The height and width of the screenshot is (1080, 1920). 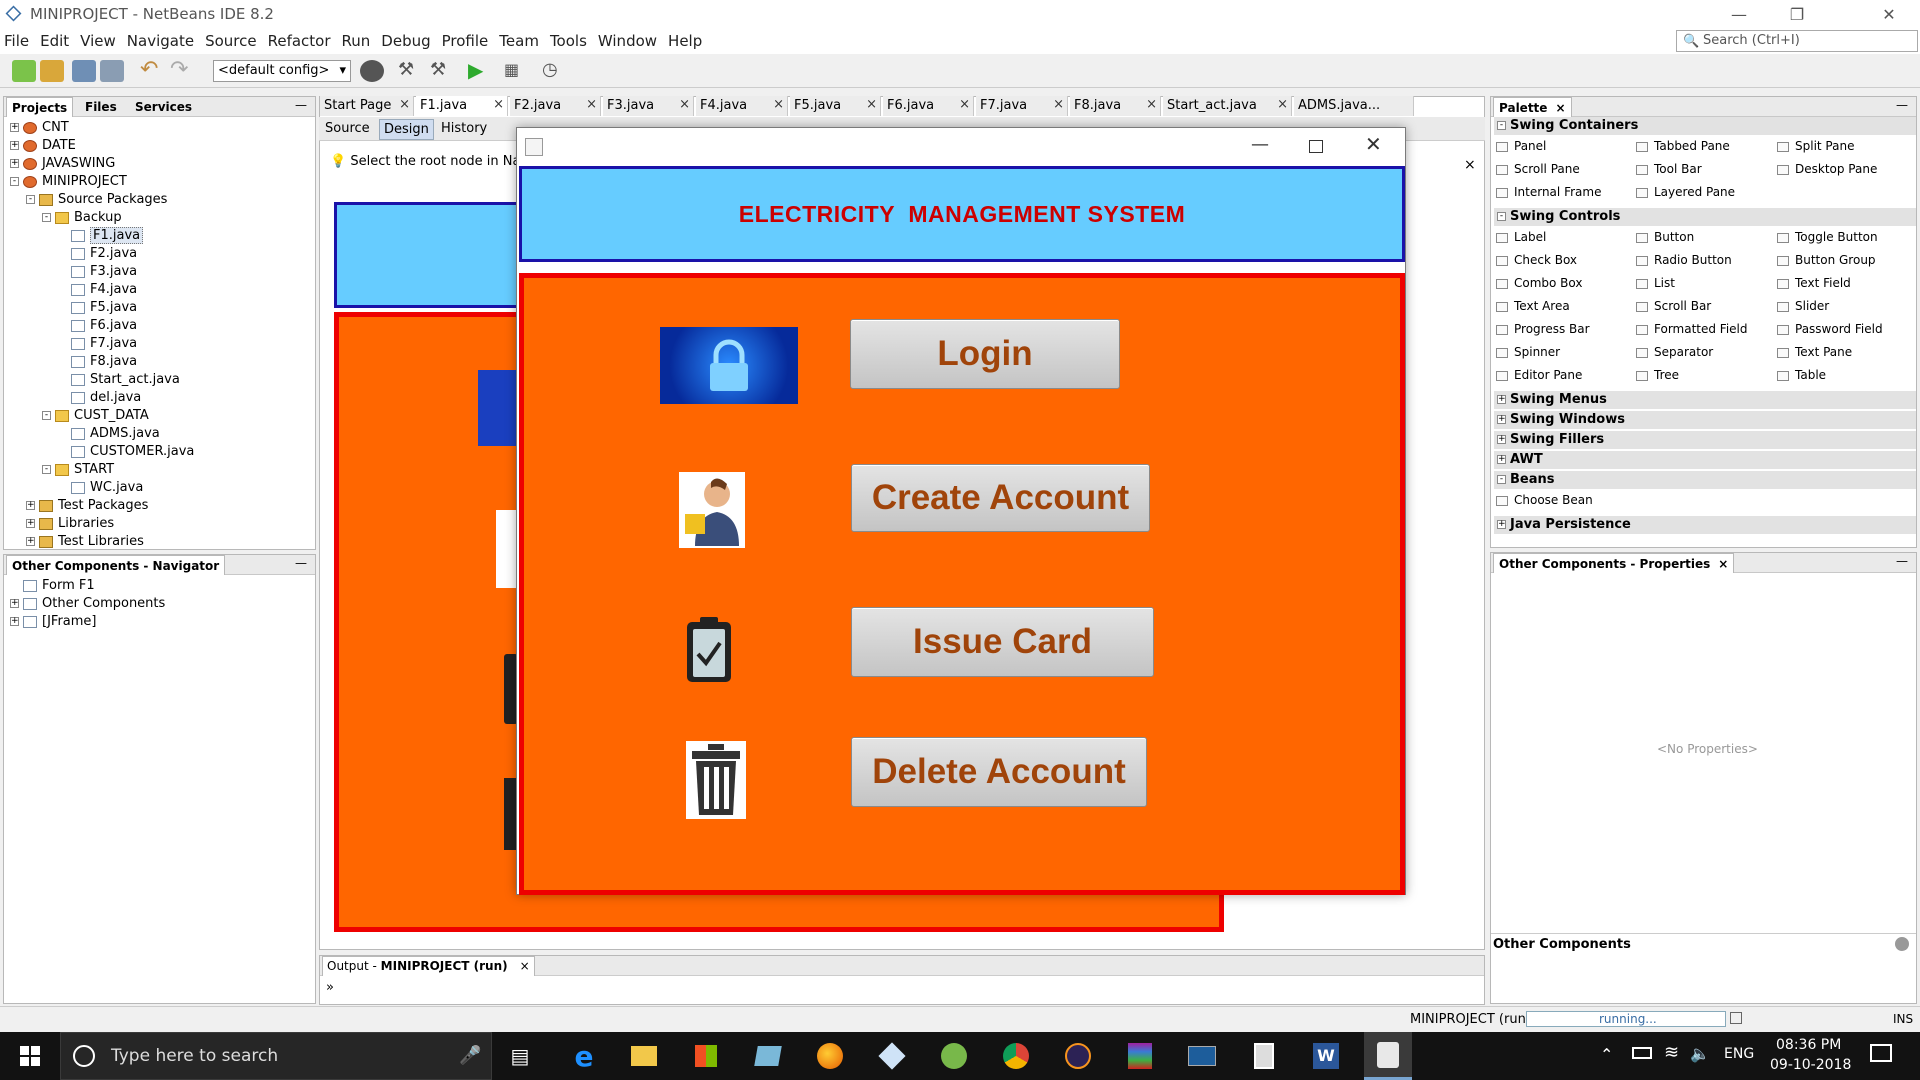 I want to click on config-select: <default config> ▾, so click(x=282, y=71).